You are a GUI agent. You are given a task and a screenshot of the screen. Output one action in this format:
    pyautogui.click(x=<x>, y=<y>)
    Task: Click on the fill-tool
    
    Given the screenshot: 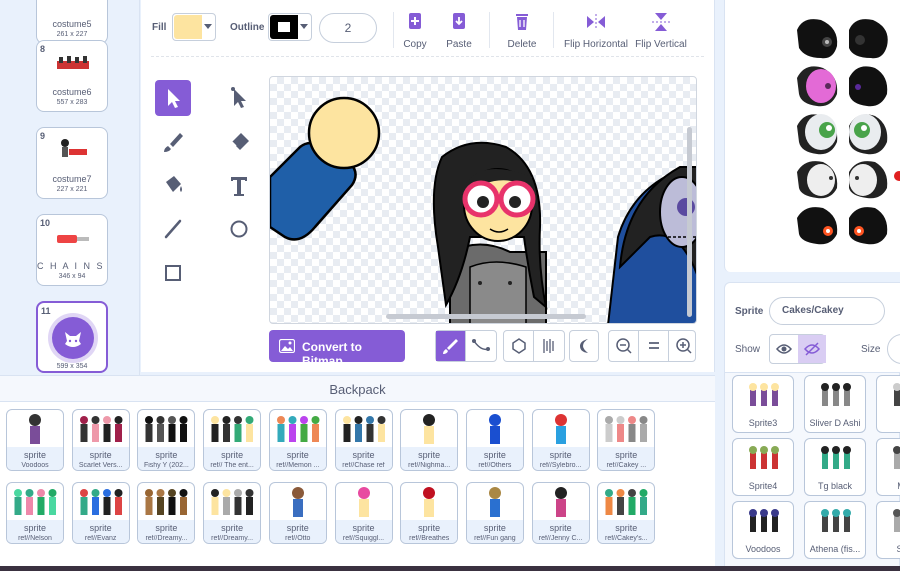 What is the action you would take?
    pyautogui.click(x=173, y=185)
    